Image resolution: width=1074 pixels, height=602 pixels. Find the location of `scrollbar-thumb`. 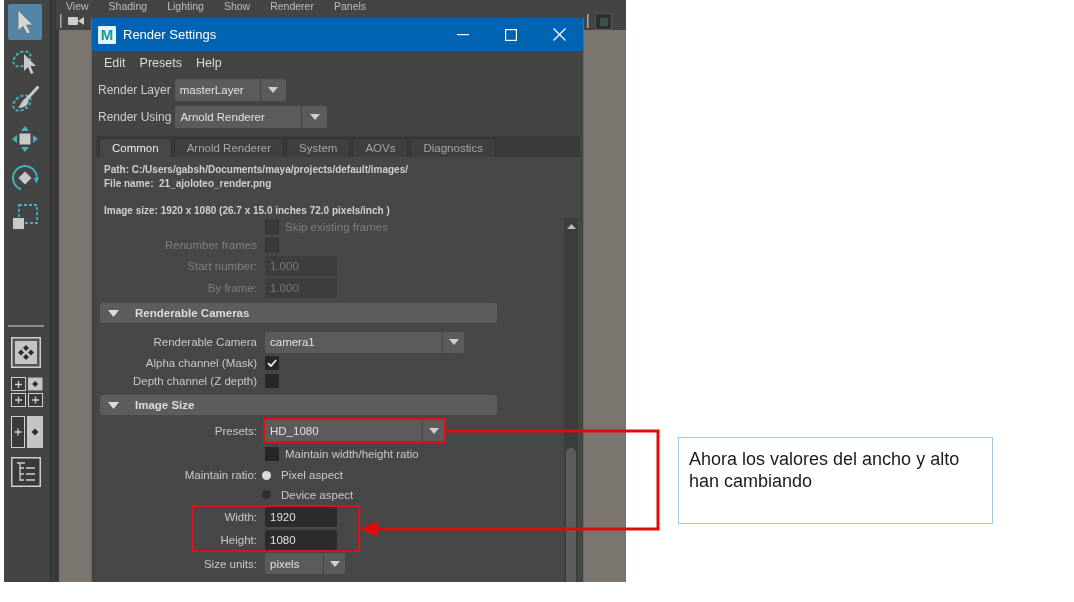

scrollbar-thumb is located at coordinates (571, 515).